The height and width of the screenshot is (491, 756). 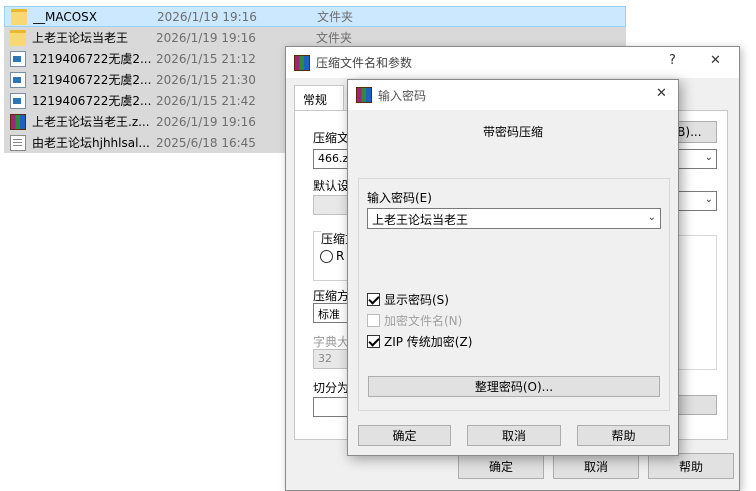 I want to click on password-input: 上老王论坛当老王 ⌄, so click(x=514, y=218).